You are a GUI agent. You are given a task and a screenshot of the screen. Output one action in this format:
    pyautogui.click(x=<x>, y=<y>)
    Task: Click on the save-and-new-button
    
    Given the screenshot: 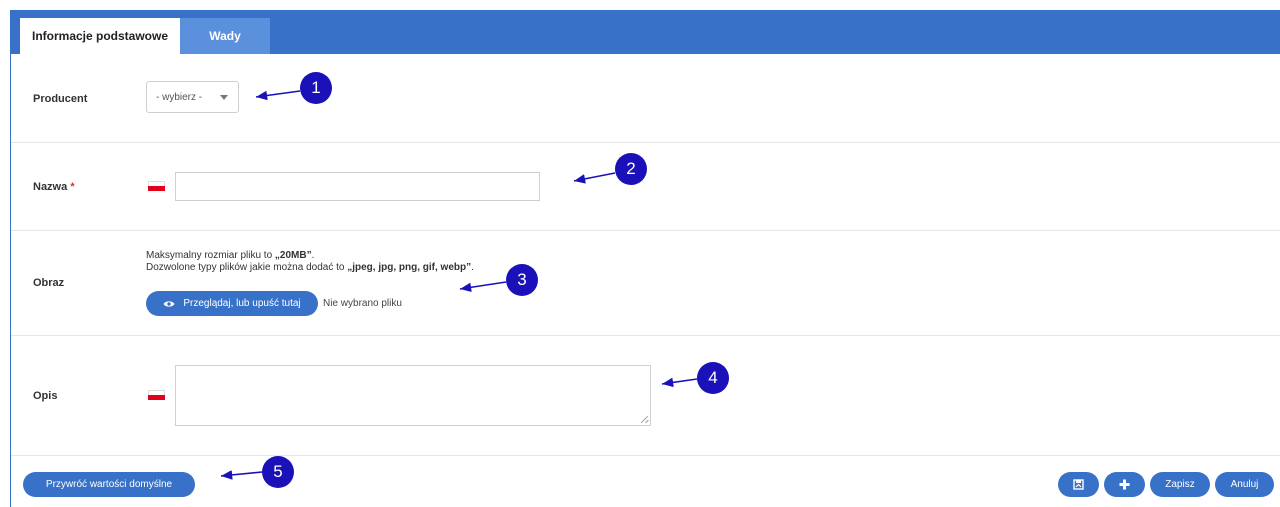 What is the action you would take?
    pyautogui.click(x=1124, y=484)
    